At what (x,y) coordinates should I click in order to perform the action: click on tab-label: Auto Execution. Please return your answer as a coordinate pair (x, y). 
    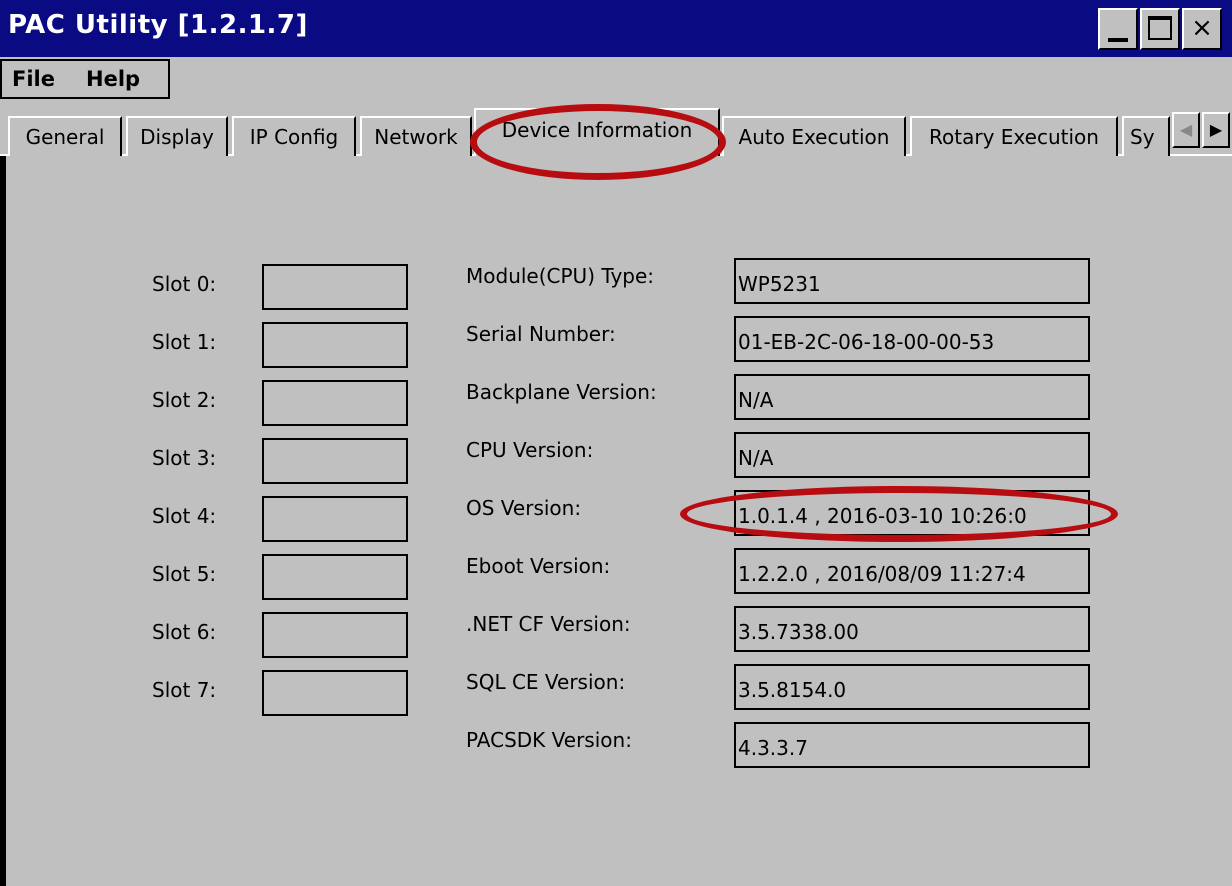
    Looking at the image, I should click on (814, 137).